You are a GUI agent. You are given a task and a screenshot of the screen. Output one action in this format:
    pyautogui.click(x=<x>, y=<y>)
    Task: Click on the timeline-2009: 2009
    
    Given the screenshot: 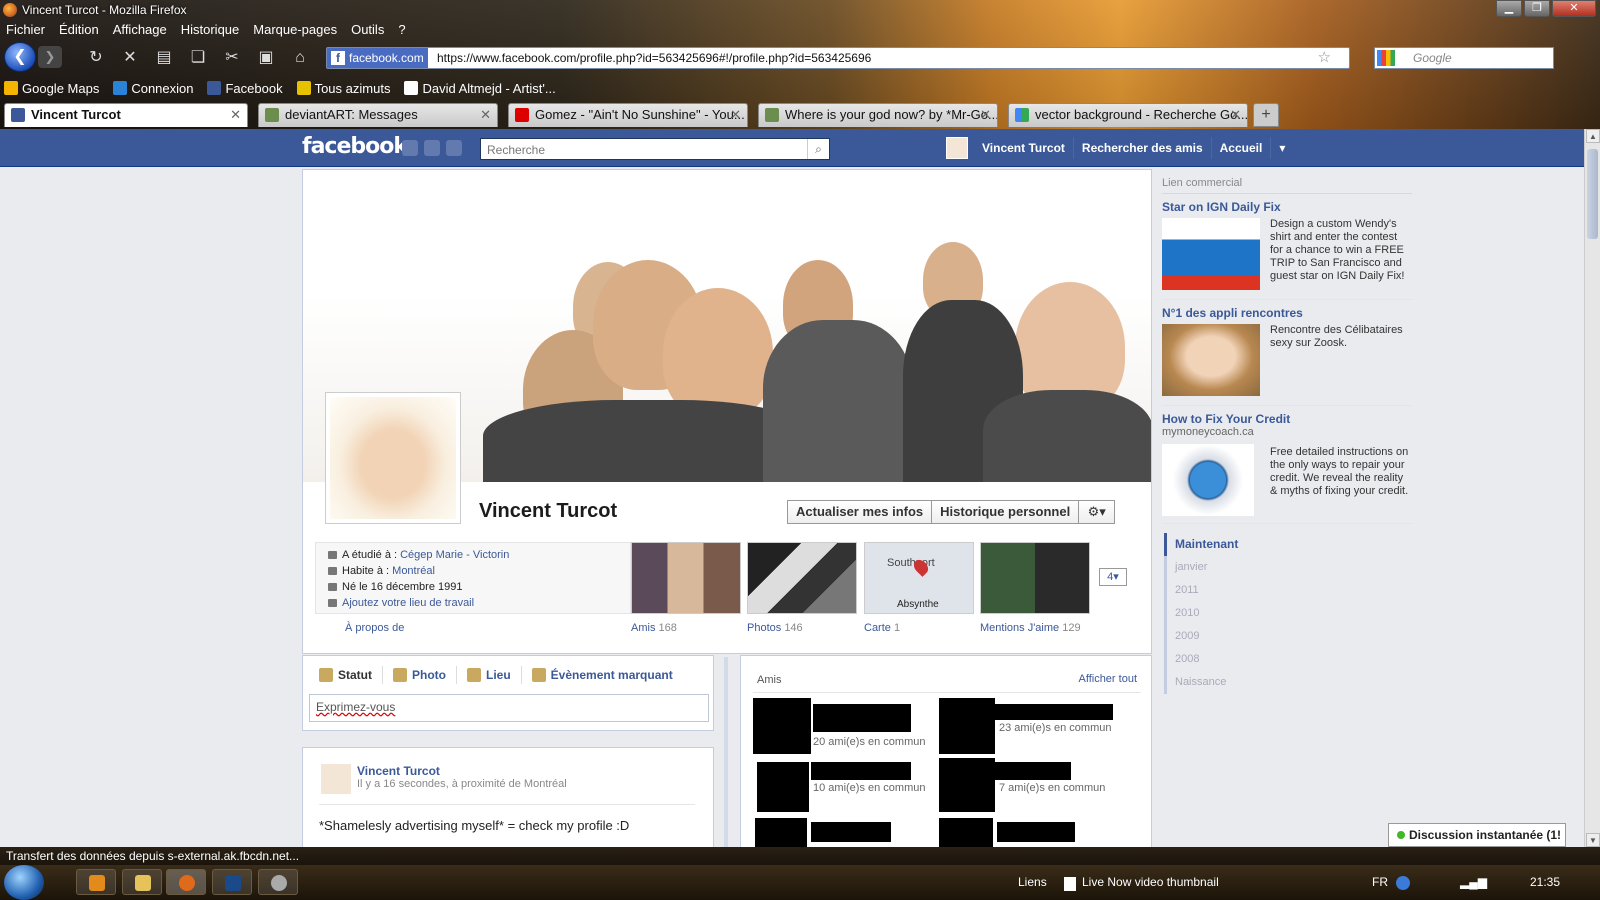 What is the action you would take?
    pyautogui.click(x=1225, y=636)
    